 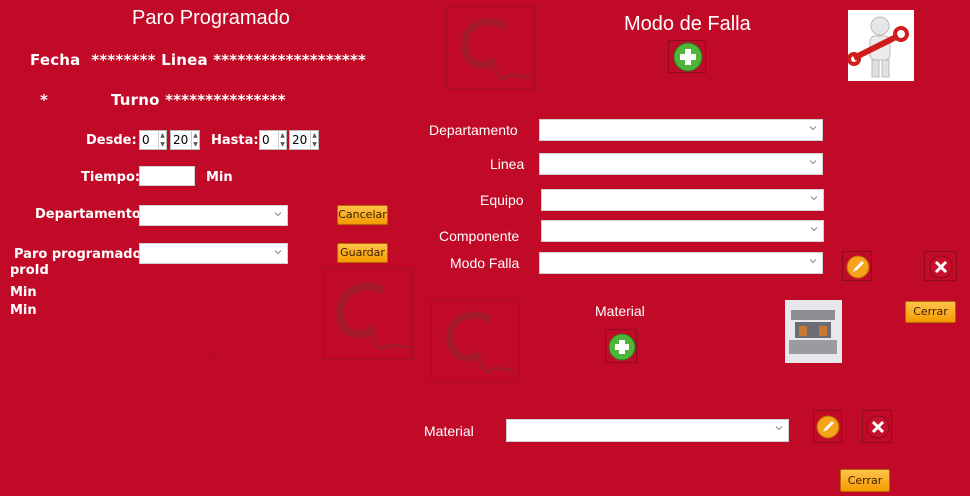 I want to click on linea-label: Linea, so click(x=507, y=164).